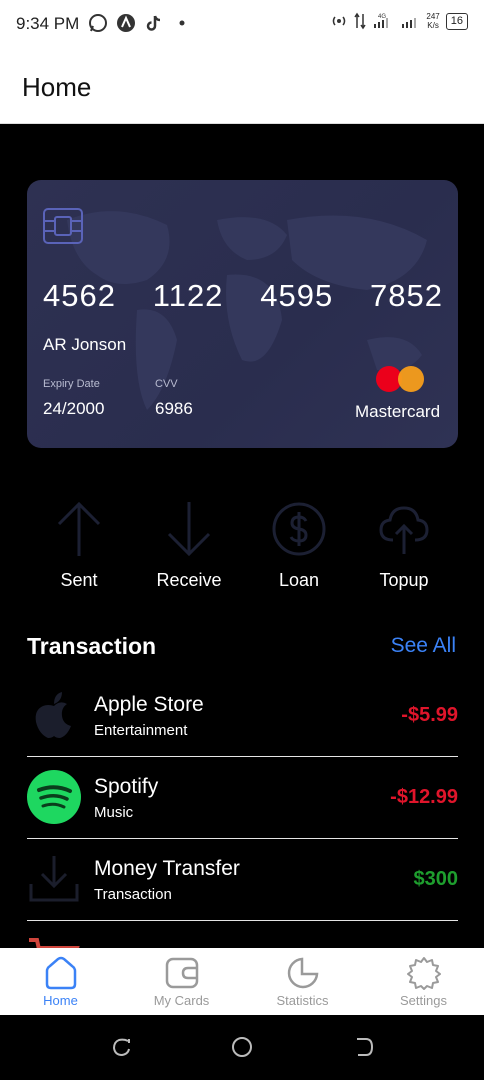 The image size is (484, 1080). Describe the element at coordinates (242, 880) in the screenshot. I see `transaction-row: Money Transfer Transaction $300` at that location.